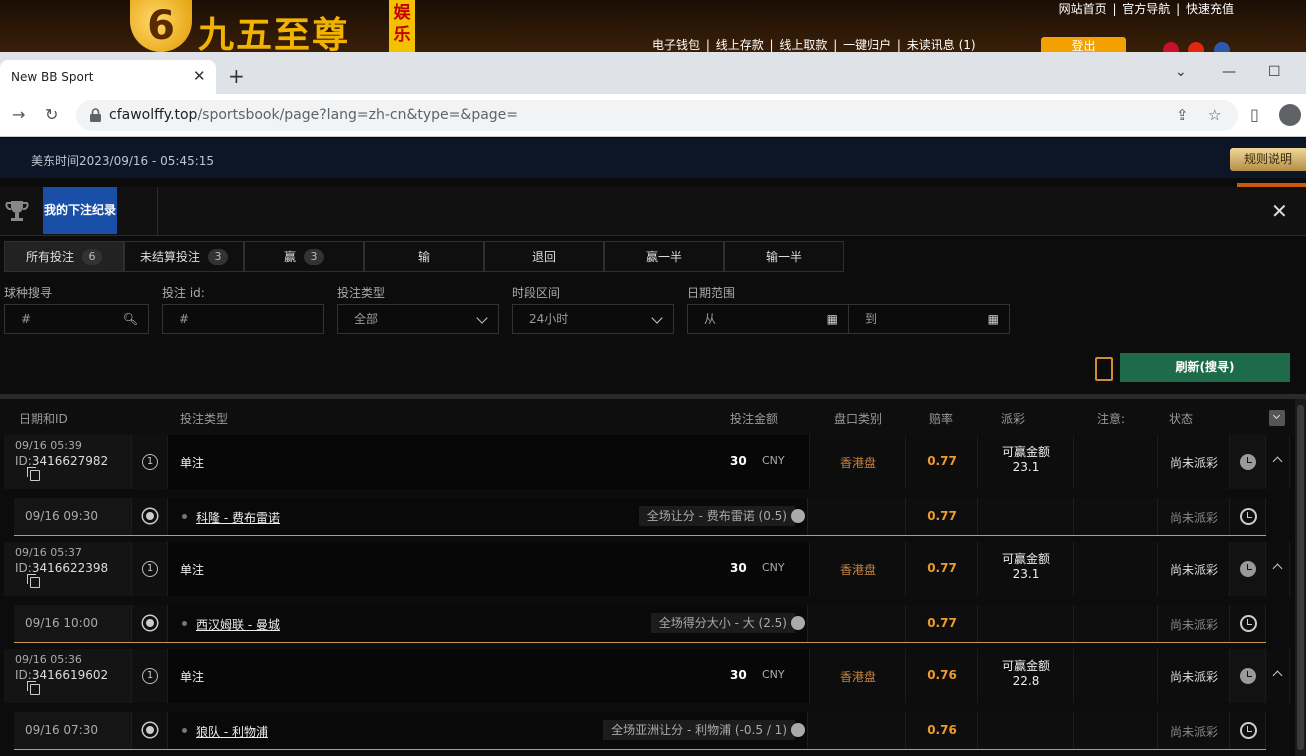  What do you see at coordinates (304, 256) in the screenshot?
I see `tab-win: 赢3` at bounding box center [304, 256].